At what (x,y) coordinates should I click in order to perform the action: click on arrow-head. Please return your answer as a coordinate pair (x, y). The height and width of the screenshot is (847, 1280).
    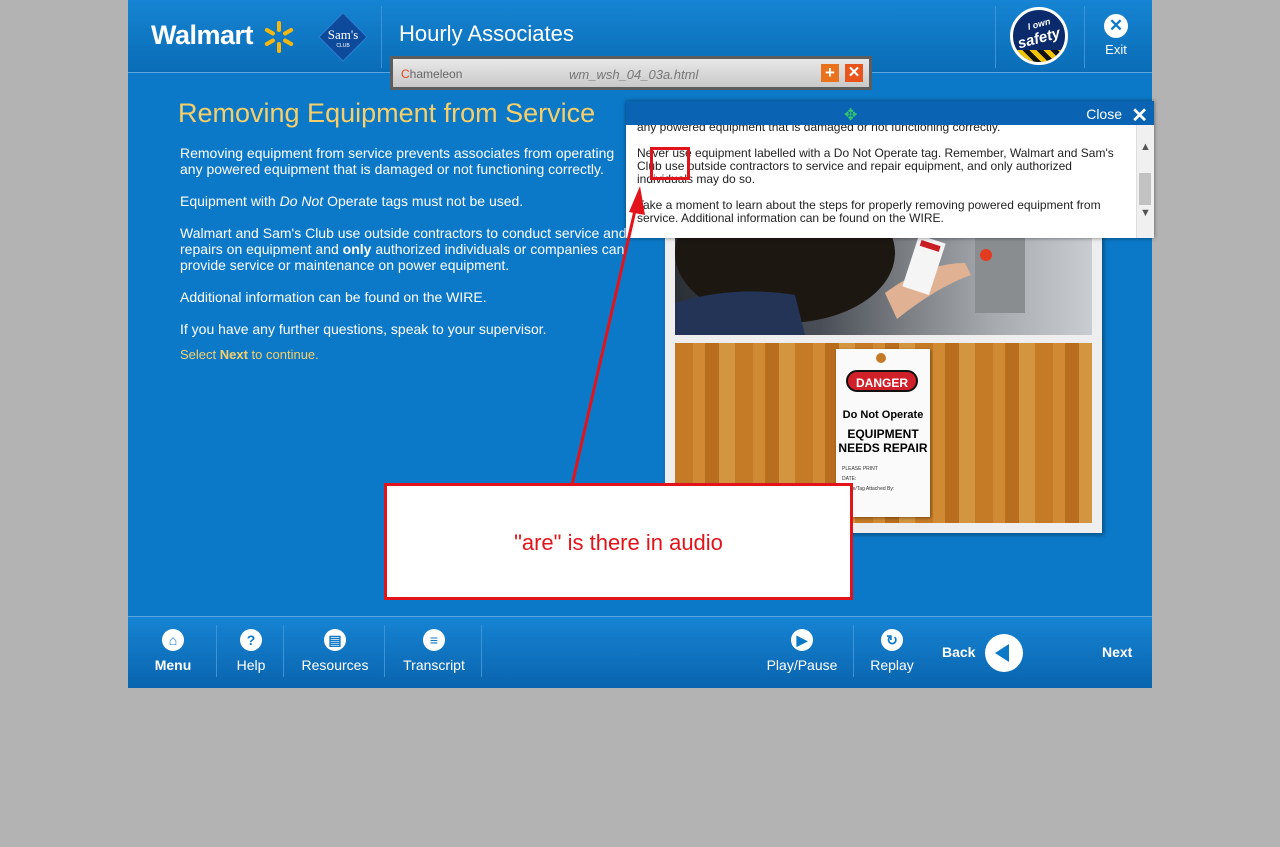
    Looking at the image, I should click on (637, 200).